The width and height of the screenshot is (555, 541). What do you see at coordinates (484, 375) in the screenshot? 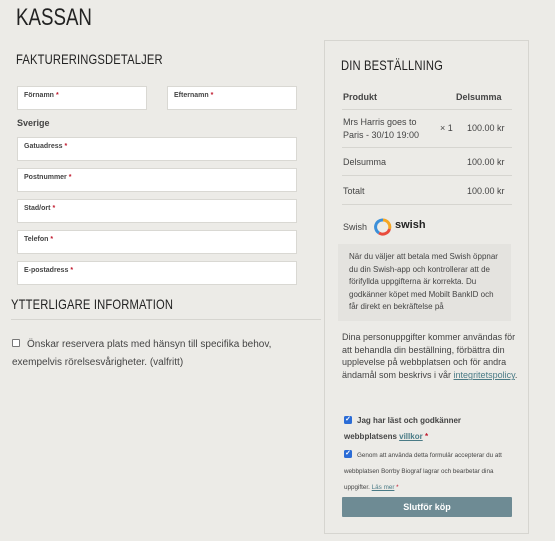
I see `privacy-policy-link: integritetspolicy` at bounding box center [484, 375].